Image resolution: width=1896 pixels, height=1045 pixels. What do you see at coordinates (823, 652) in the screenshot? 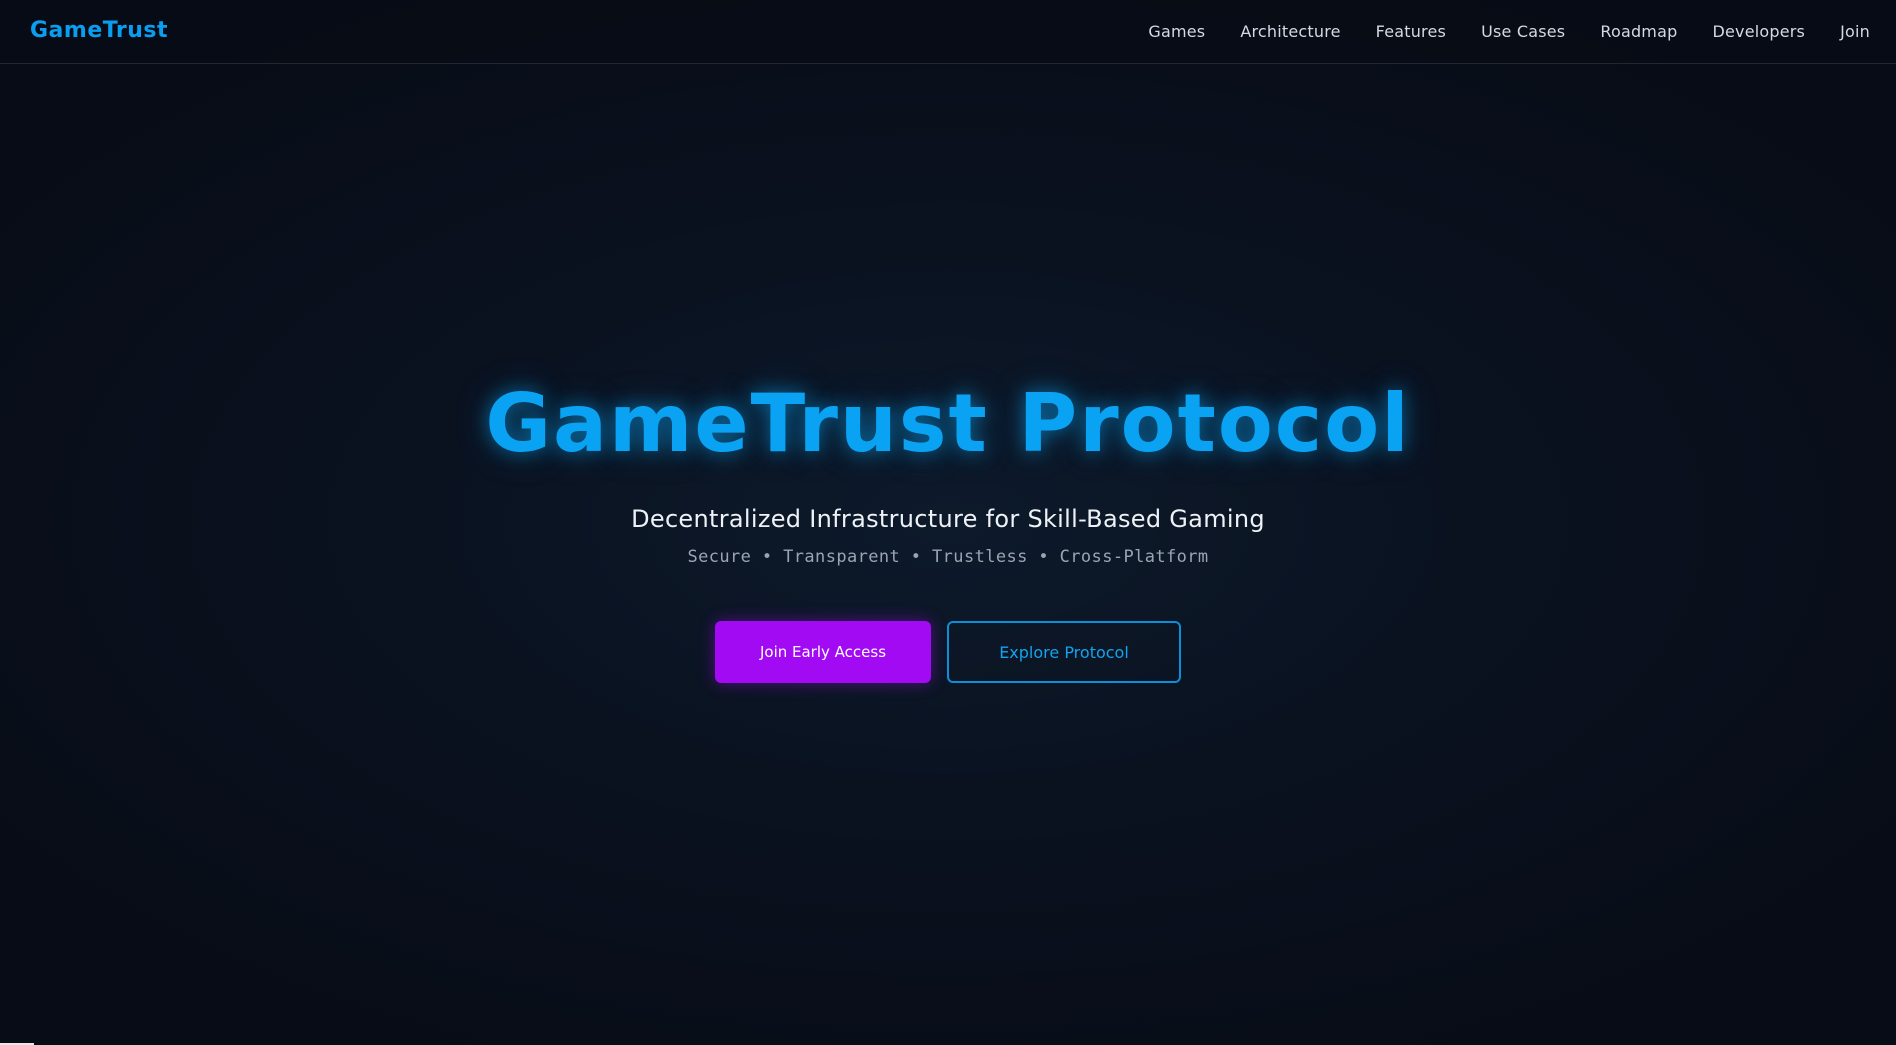
I see `join-early-access-button: Join Early Access` at bounding box center [823, 652].